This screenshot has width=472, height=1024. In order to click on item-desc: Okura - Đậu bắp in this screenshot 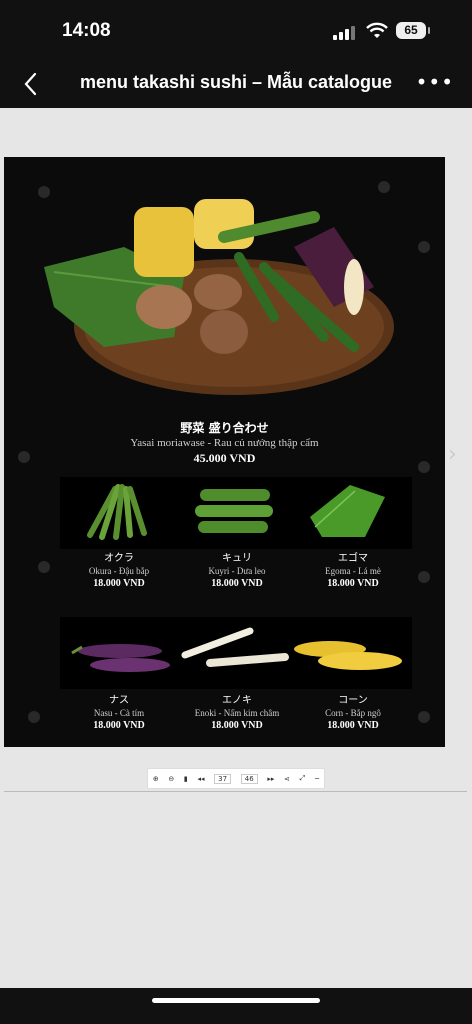, I will do `click(119, 571)`.